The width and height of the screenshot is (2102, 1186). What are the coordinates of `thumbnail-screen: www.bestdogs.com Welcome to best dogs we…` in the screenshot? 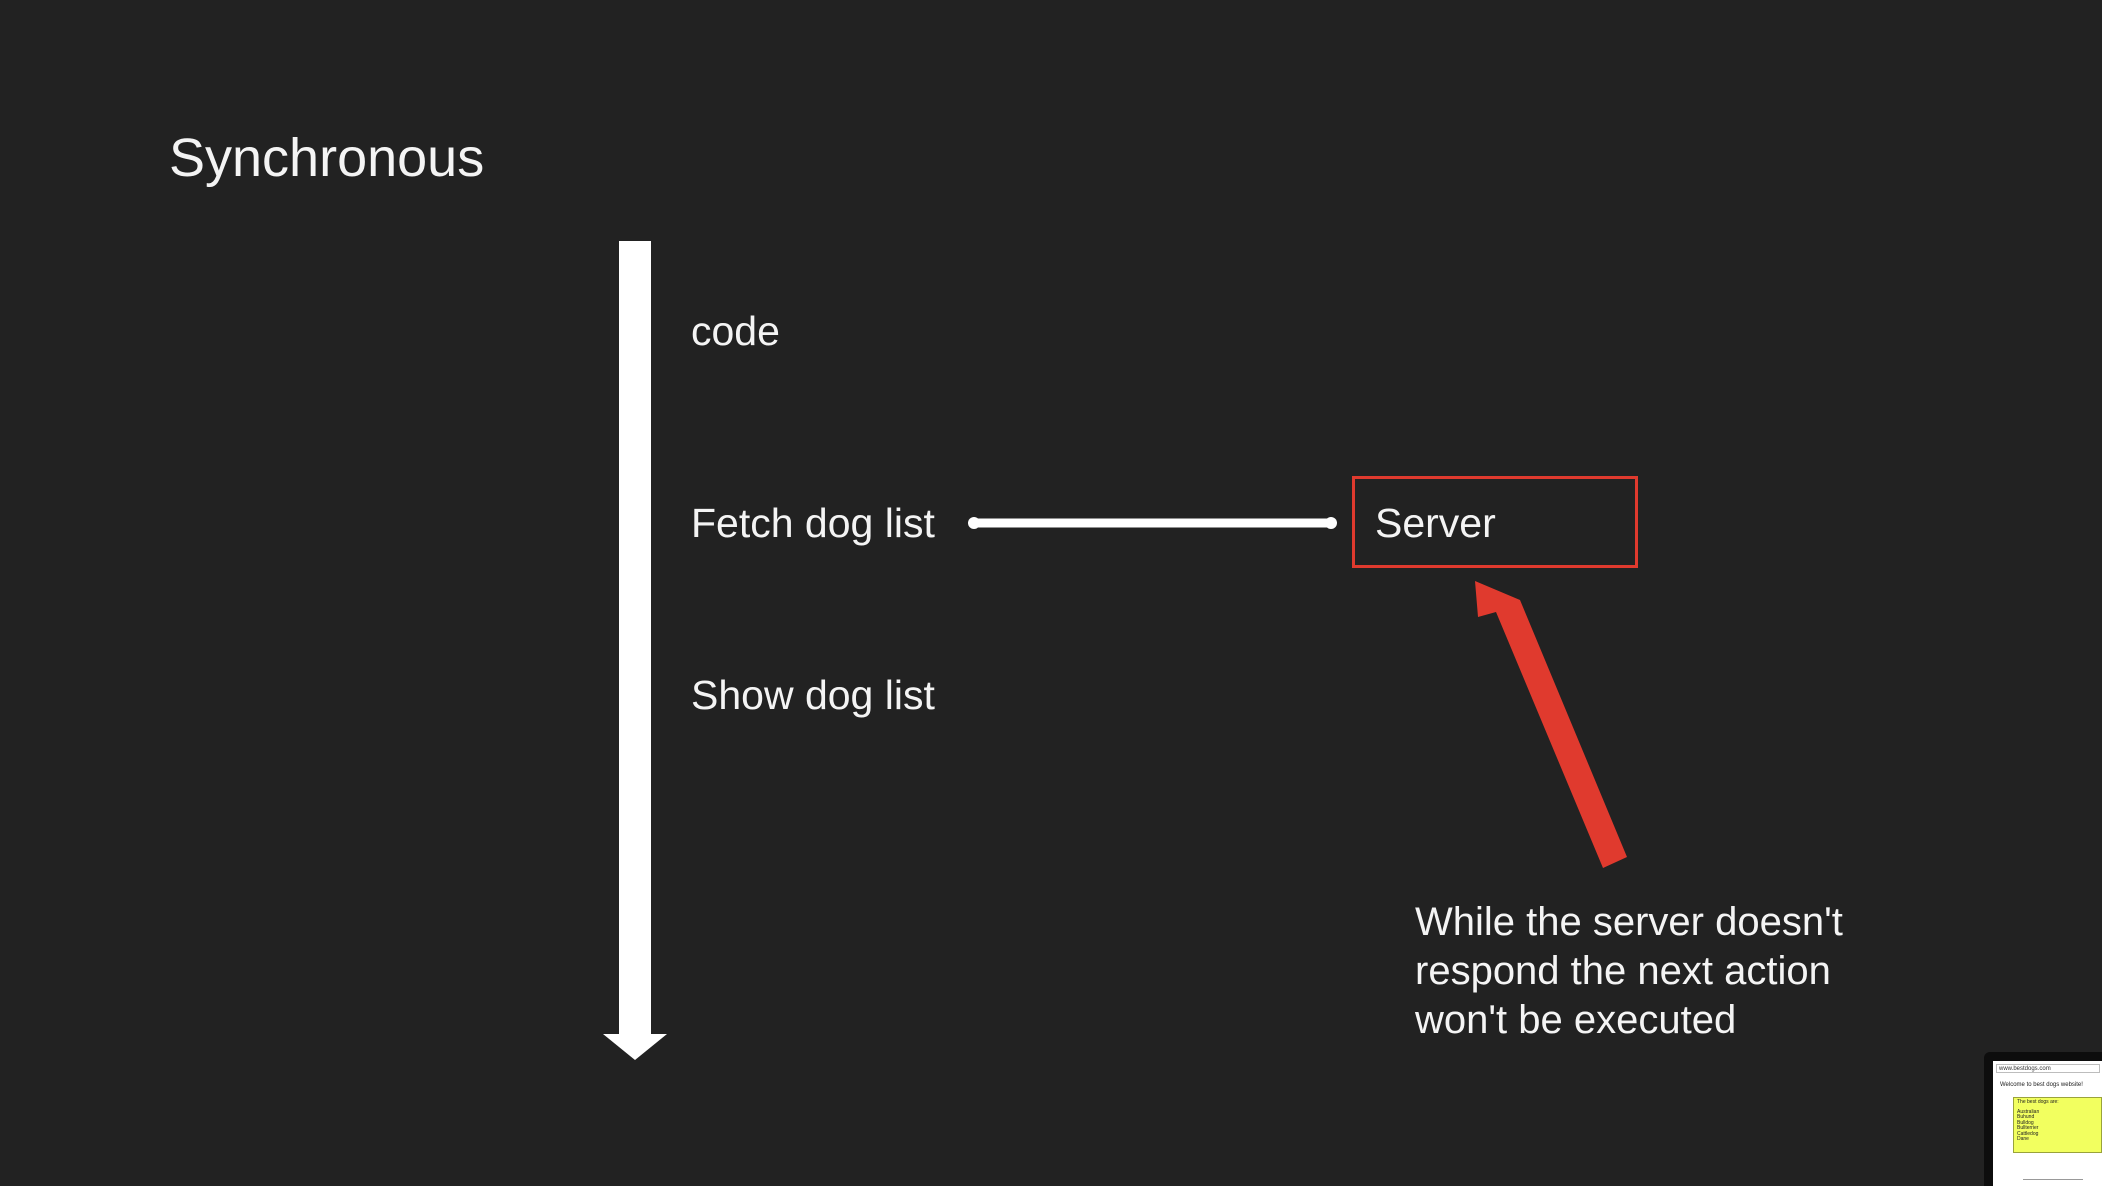 It's located at (2047, 1123).